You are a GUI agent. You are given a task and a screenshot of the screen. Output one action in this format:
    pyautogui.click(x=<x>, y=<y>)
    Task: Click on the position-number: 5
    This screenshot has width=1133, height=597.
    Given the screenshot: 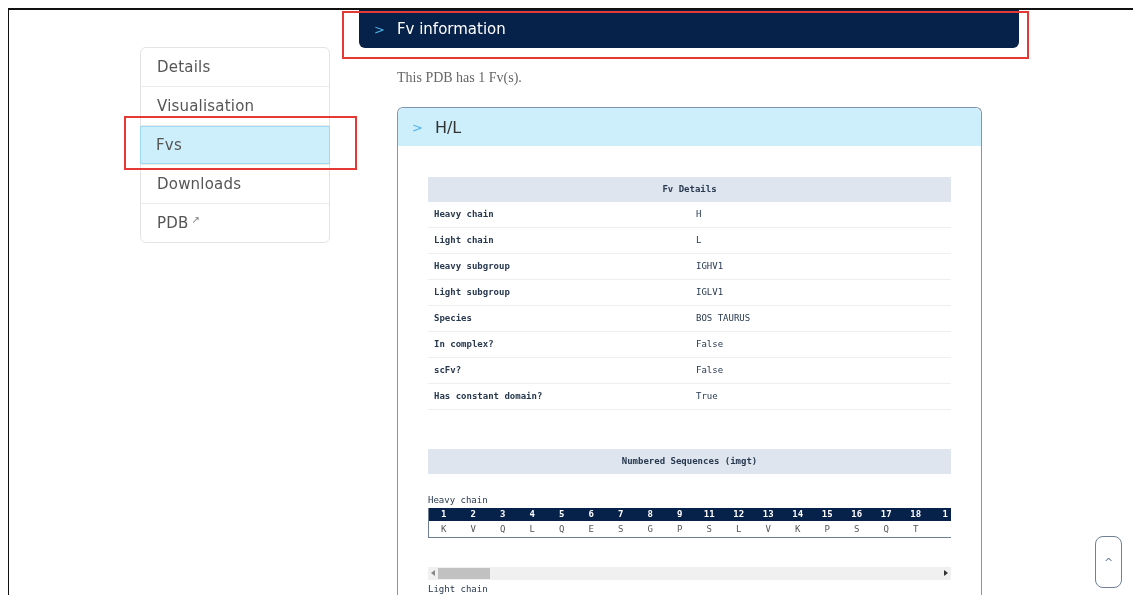 What is the action you would take?
    pyautogui.click(x=562, y=514)
    